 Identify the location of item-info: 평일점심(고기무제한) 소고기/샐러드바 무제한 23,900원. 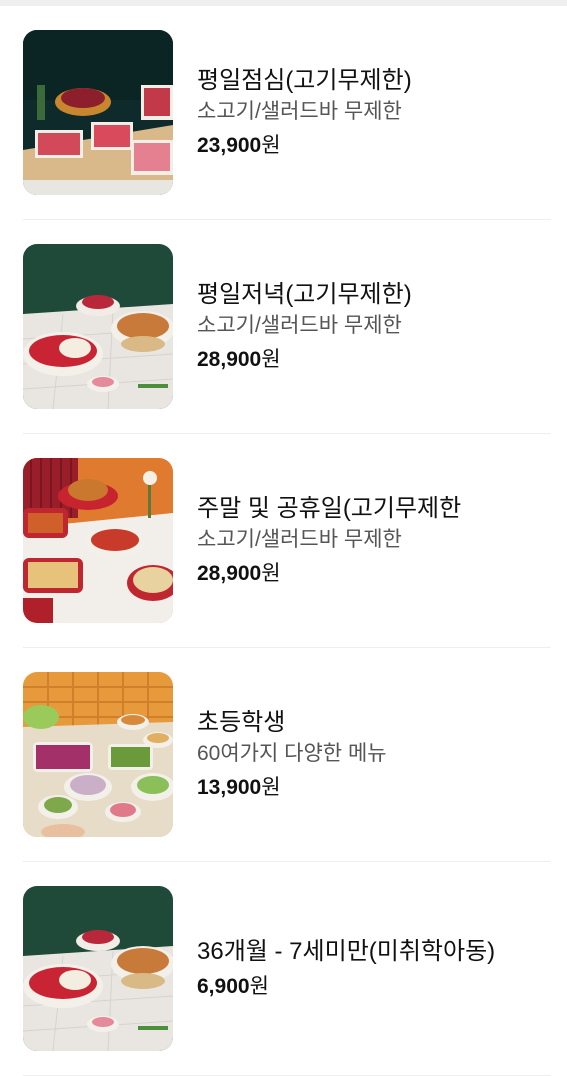
(304, 113).